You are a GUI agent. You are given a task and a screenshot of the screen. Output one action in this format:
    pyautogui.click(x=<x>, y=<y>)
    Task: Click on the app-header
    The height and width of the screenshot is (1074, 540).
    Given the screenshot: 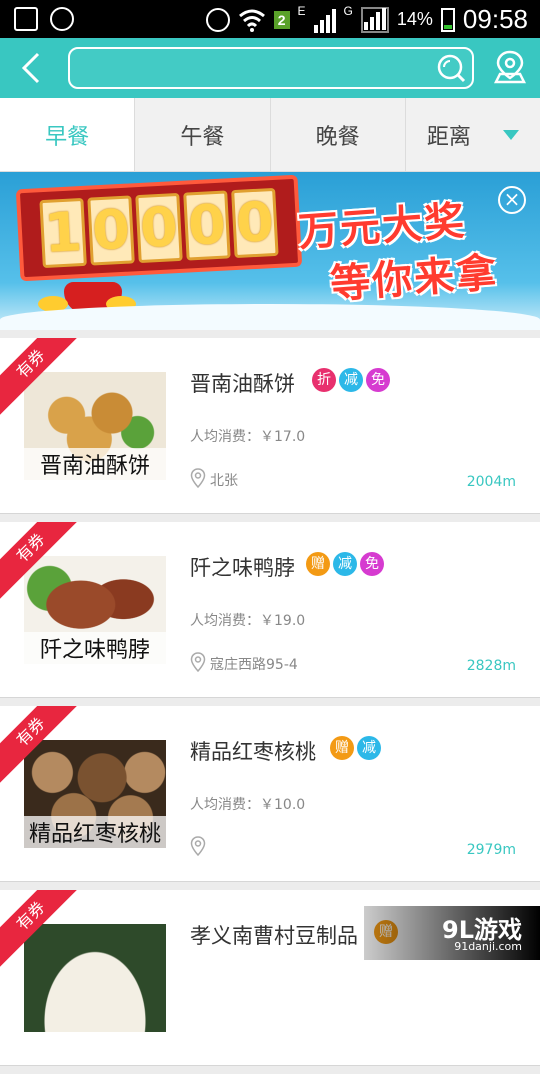 What is the action you would take?
    pyautogui.click(x=270, y=68)
    